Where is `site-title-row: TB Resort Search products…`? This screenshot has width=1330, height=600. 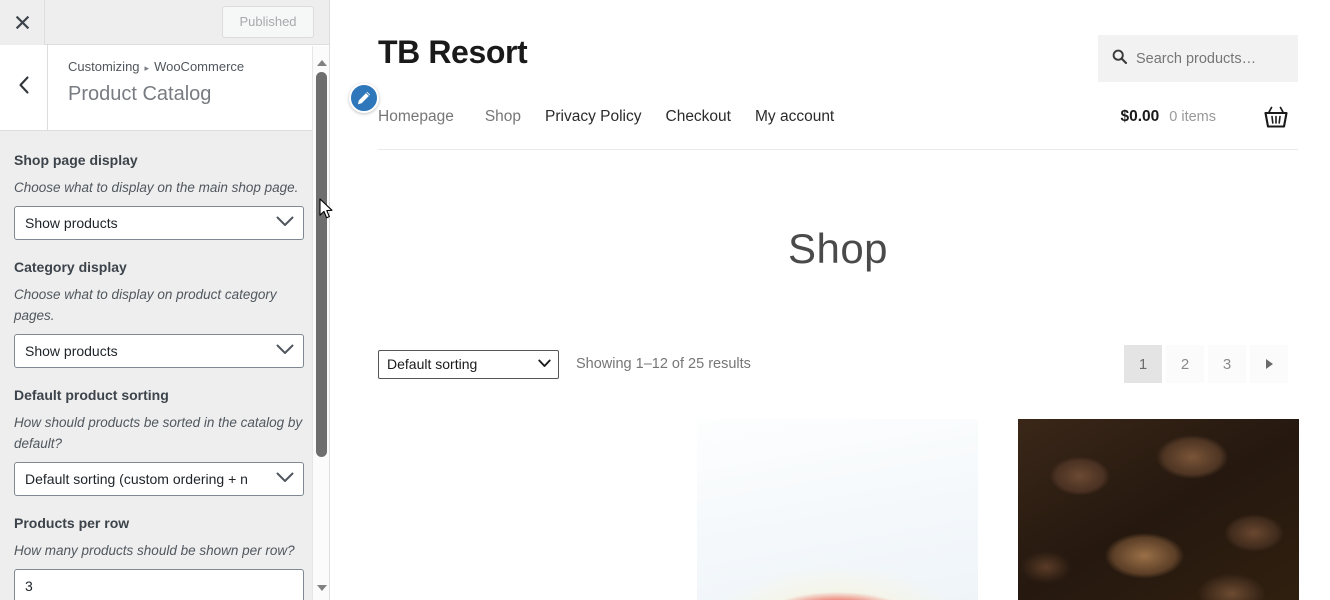
site-title-row: TB Resort Search products… is located at coordinates (838, 57).